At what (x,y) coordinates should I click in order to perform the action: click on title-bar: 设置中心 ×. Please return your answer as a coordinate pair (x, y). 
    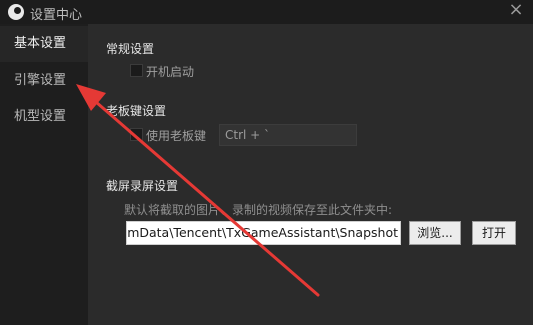
    Looking at the image, I should click on (266, 12).